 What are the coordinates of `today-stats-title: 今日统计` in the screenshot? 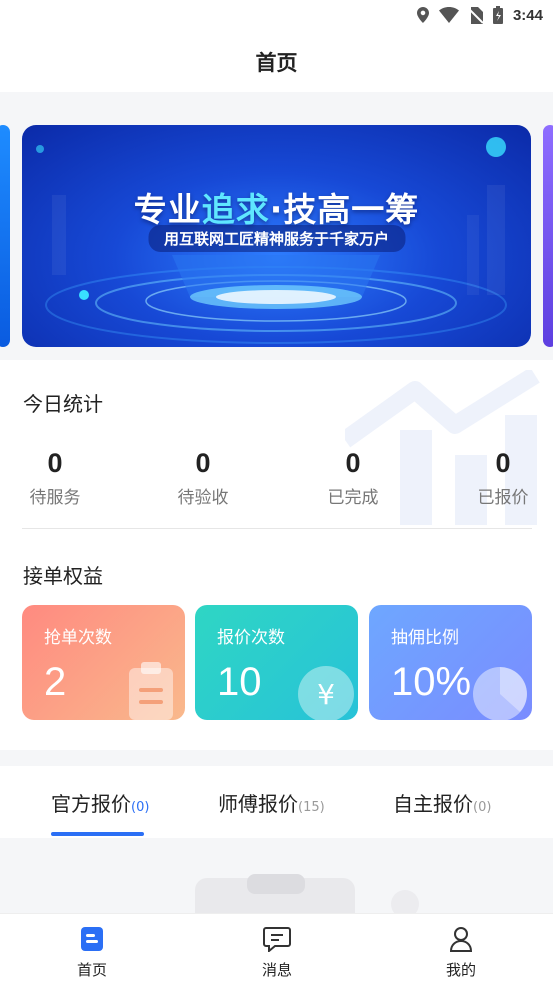 It's located at (63, 404).